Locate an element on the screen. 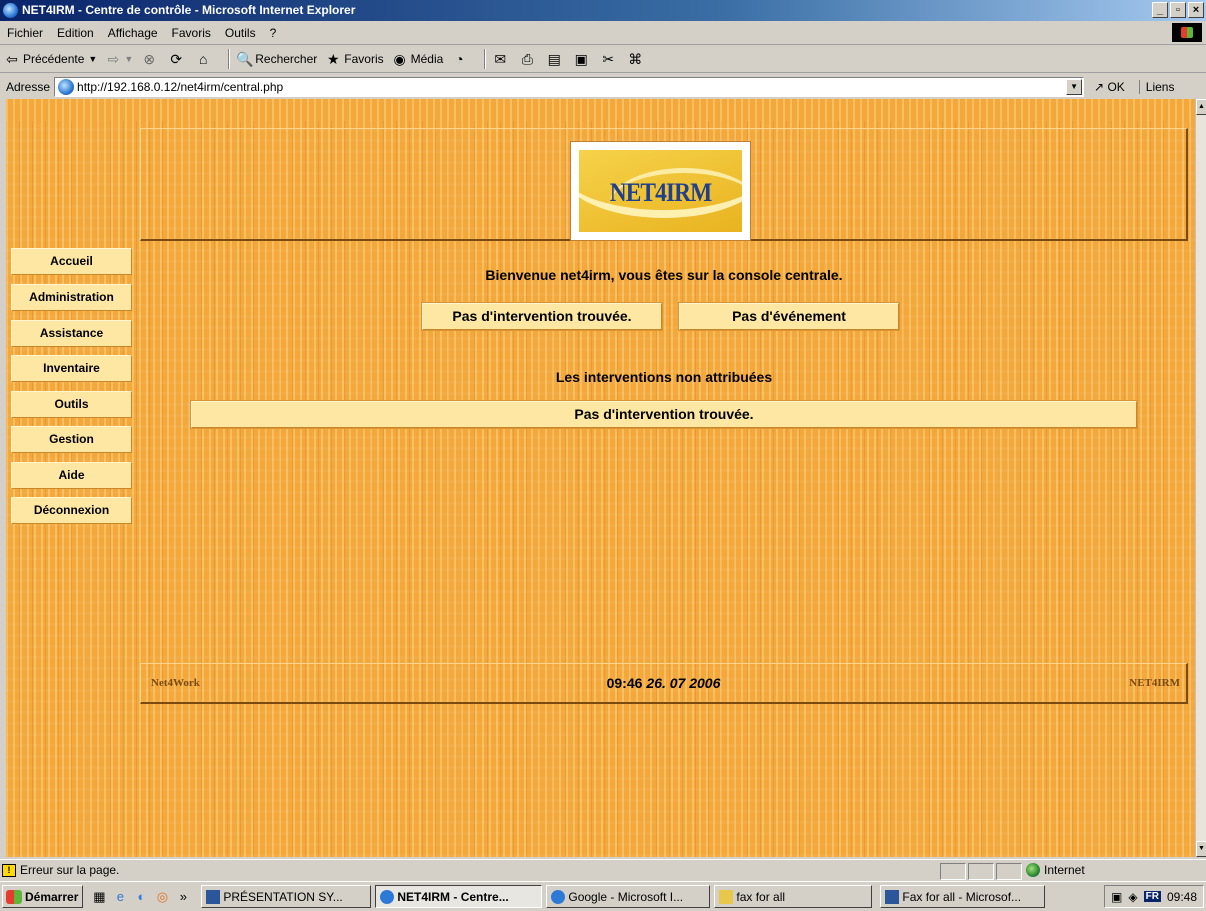  start-button: Démarrer is located at coordinates (43, 896).